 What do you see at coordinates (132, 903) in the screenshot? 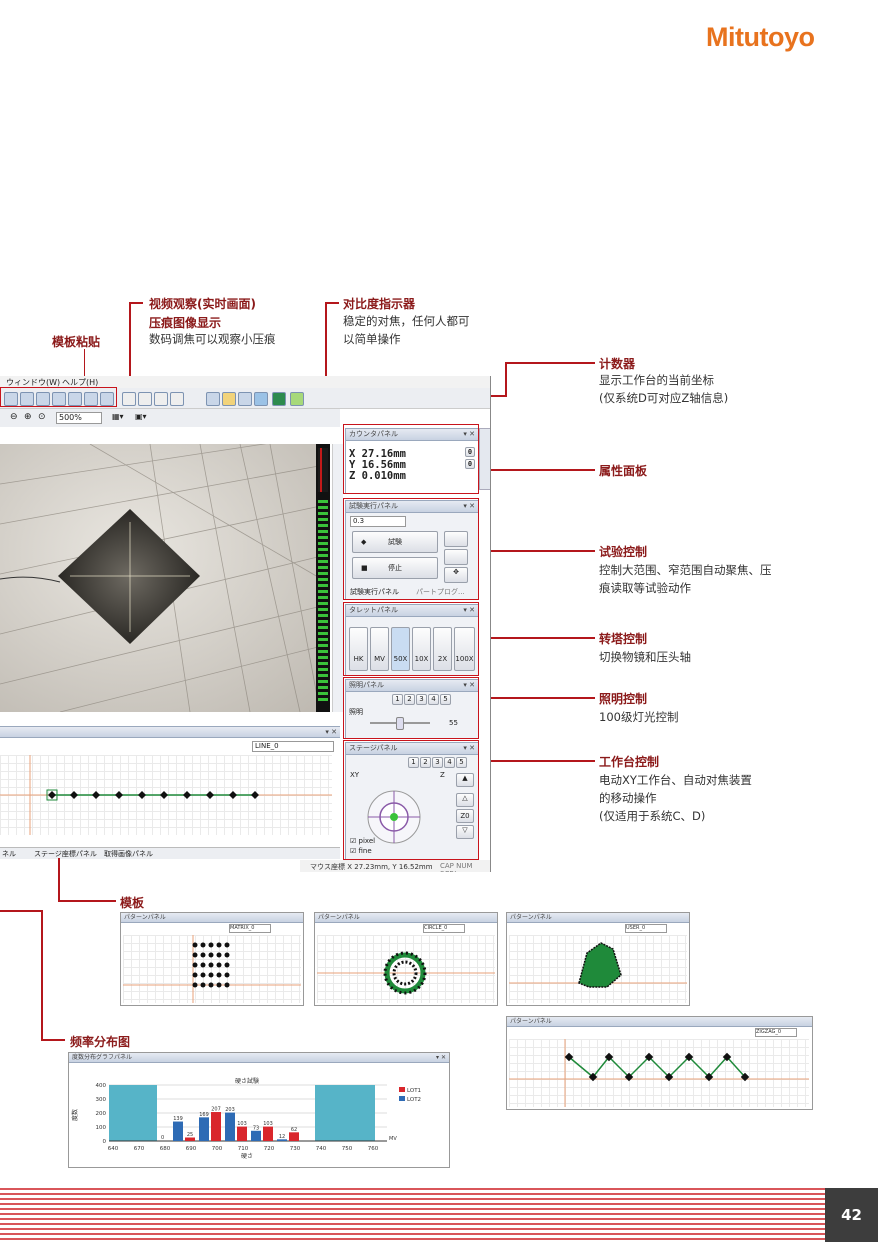
I see `template-title: 模板` at bounding box center [132, 903].